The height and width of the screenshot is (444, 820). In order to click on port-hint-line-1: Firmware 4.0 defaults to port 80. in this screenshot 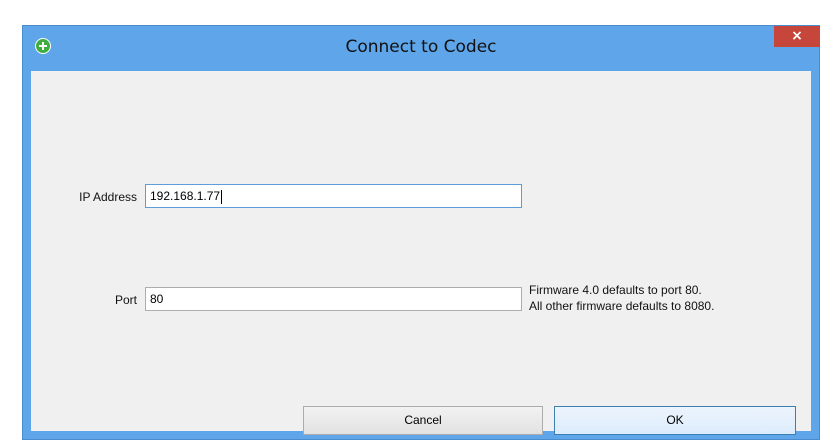, I will do `click(615, 290)`.